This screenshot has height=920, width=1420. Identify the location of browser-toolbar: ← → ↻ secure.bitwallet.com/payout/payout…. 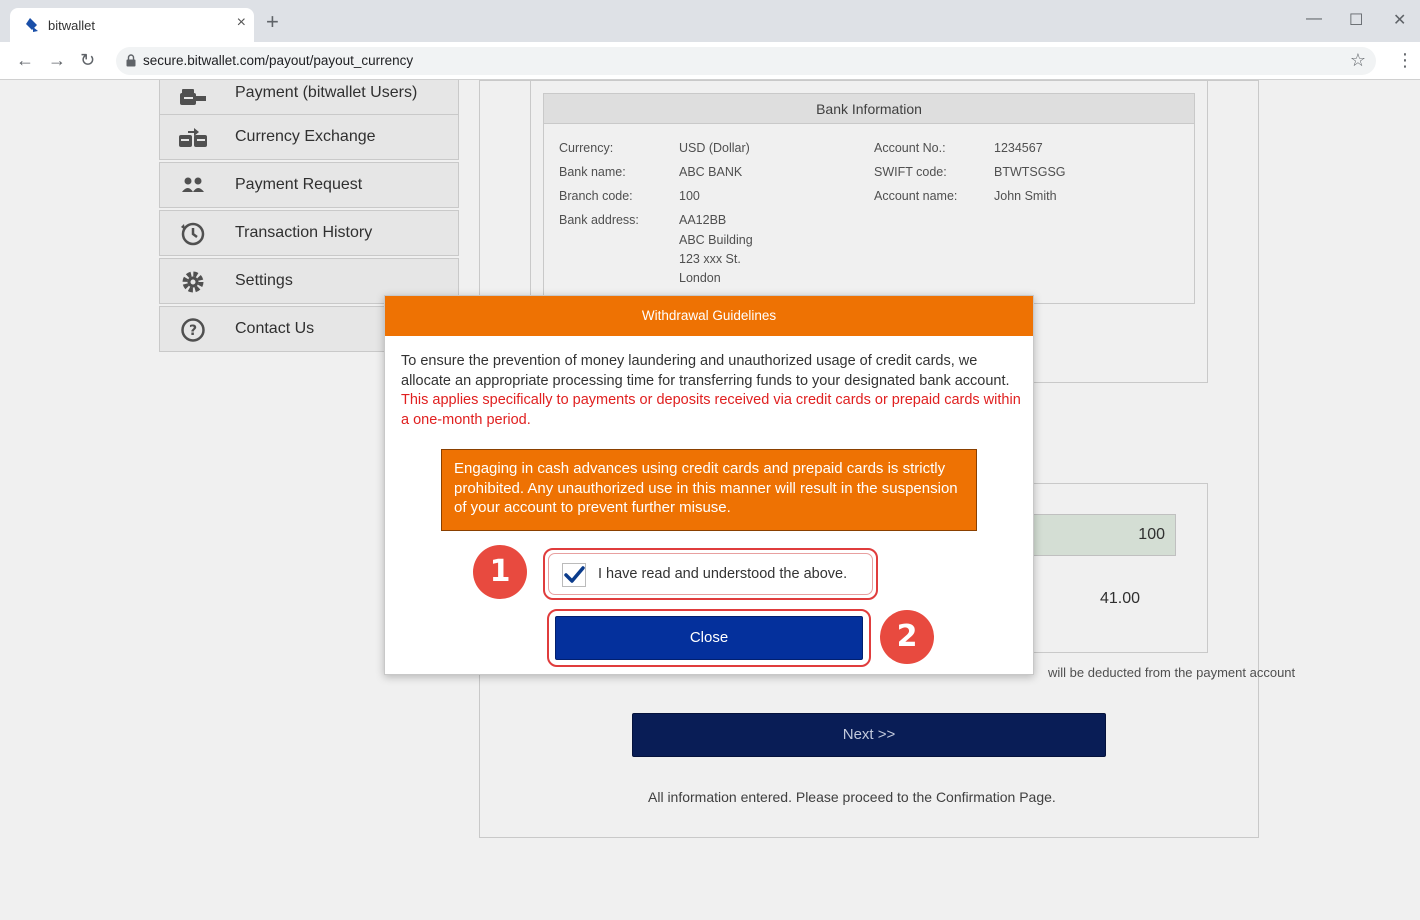
(710, 61).